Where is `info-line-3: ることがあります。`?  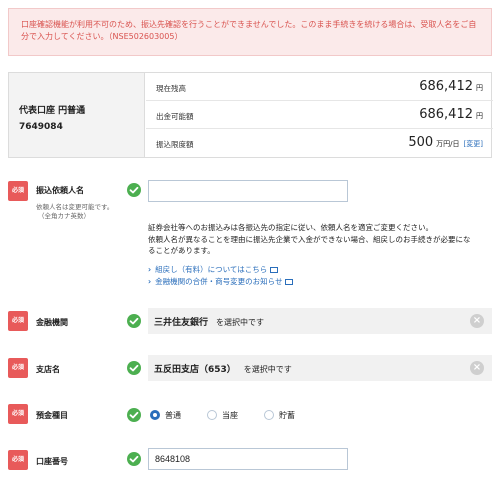
info-line-3: ることがあります。 is located at coordinates (181, 250).